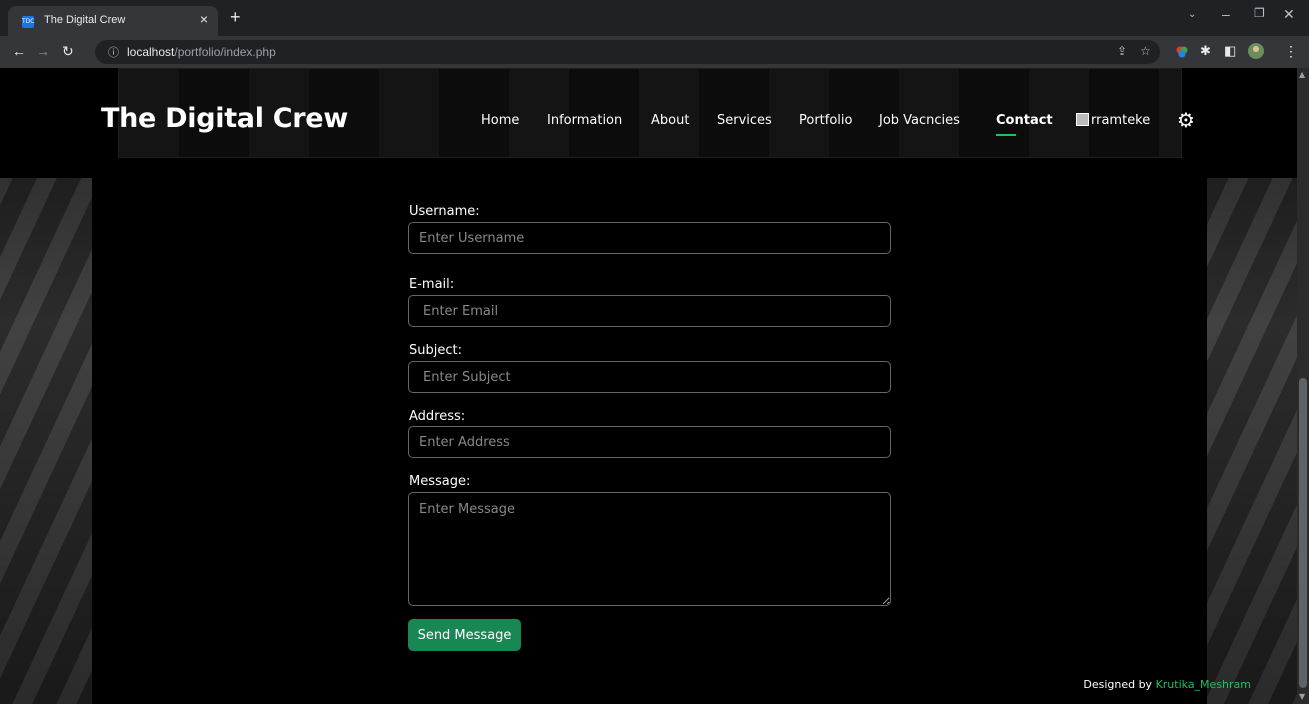 This screenshot has height=704, width=1309. What do you see at coordinates (1145, 51) in the screenshot?
I see `bookmark-star-icon: ☆` at bounding box center [1145, 51].